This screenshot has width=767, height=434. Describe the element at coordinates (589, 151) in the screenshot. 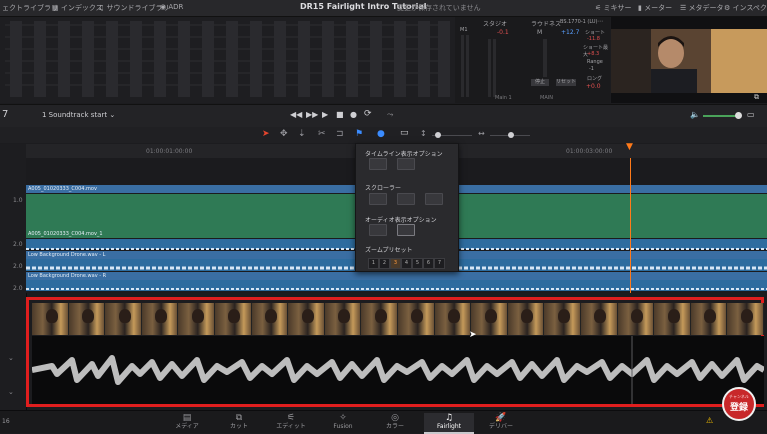

I see `ruler-tc-2: 01:00:03:00:00` at that location.